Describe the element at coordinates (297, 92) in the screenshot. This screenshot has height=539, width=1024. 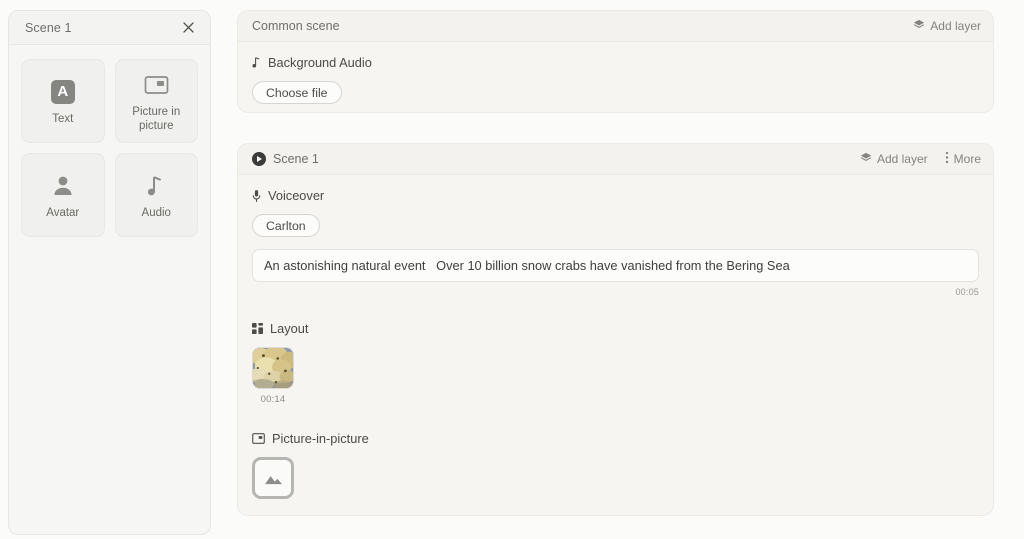
I see `choose-file-button: Choose file` at that location.